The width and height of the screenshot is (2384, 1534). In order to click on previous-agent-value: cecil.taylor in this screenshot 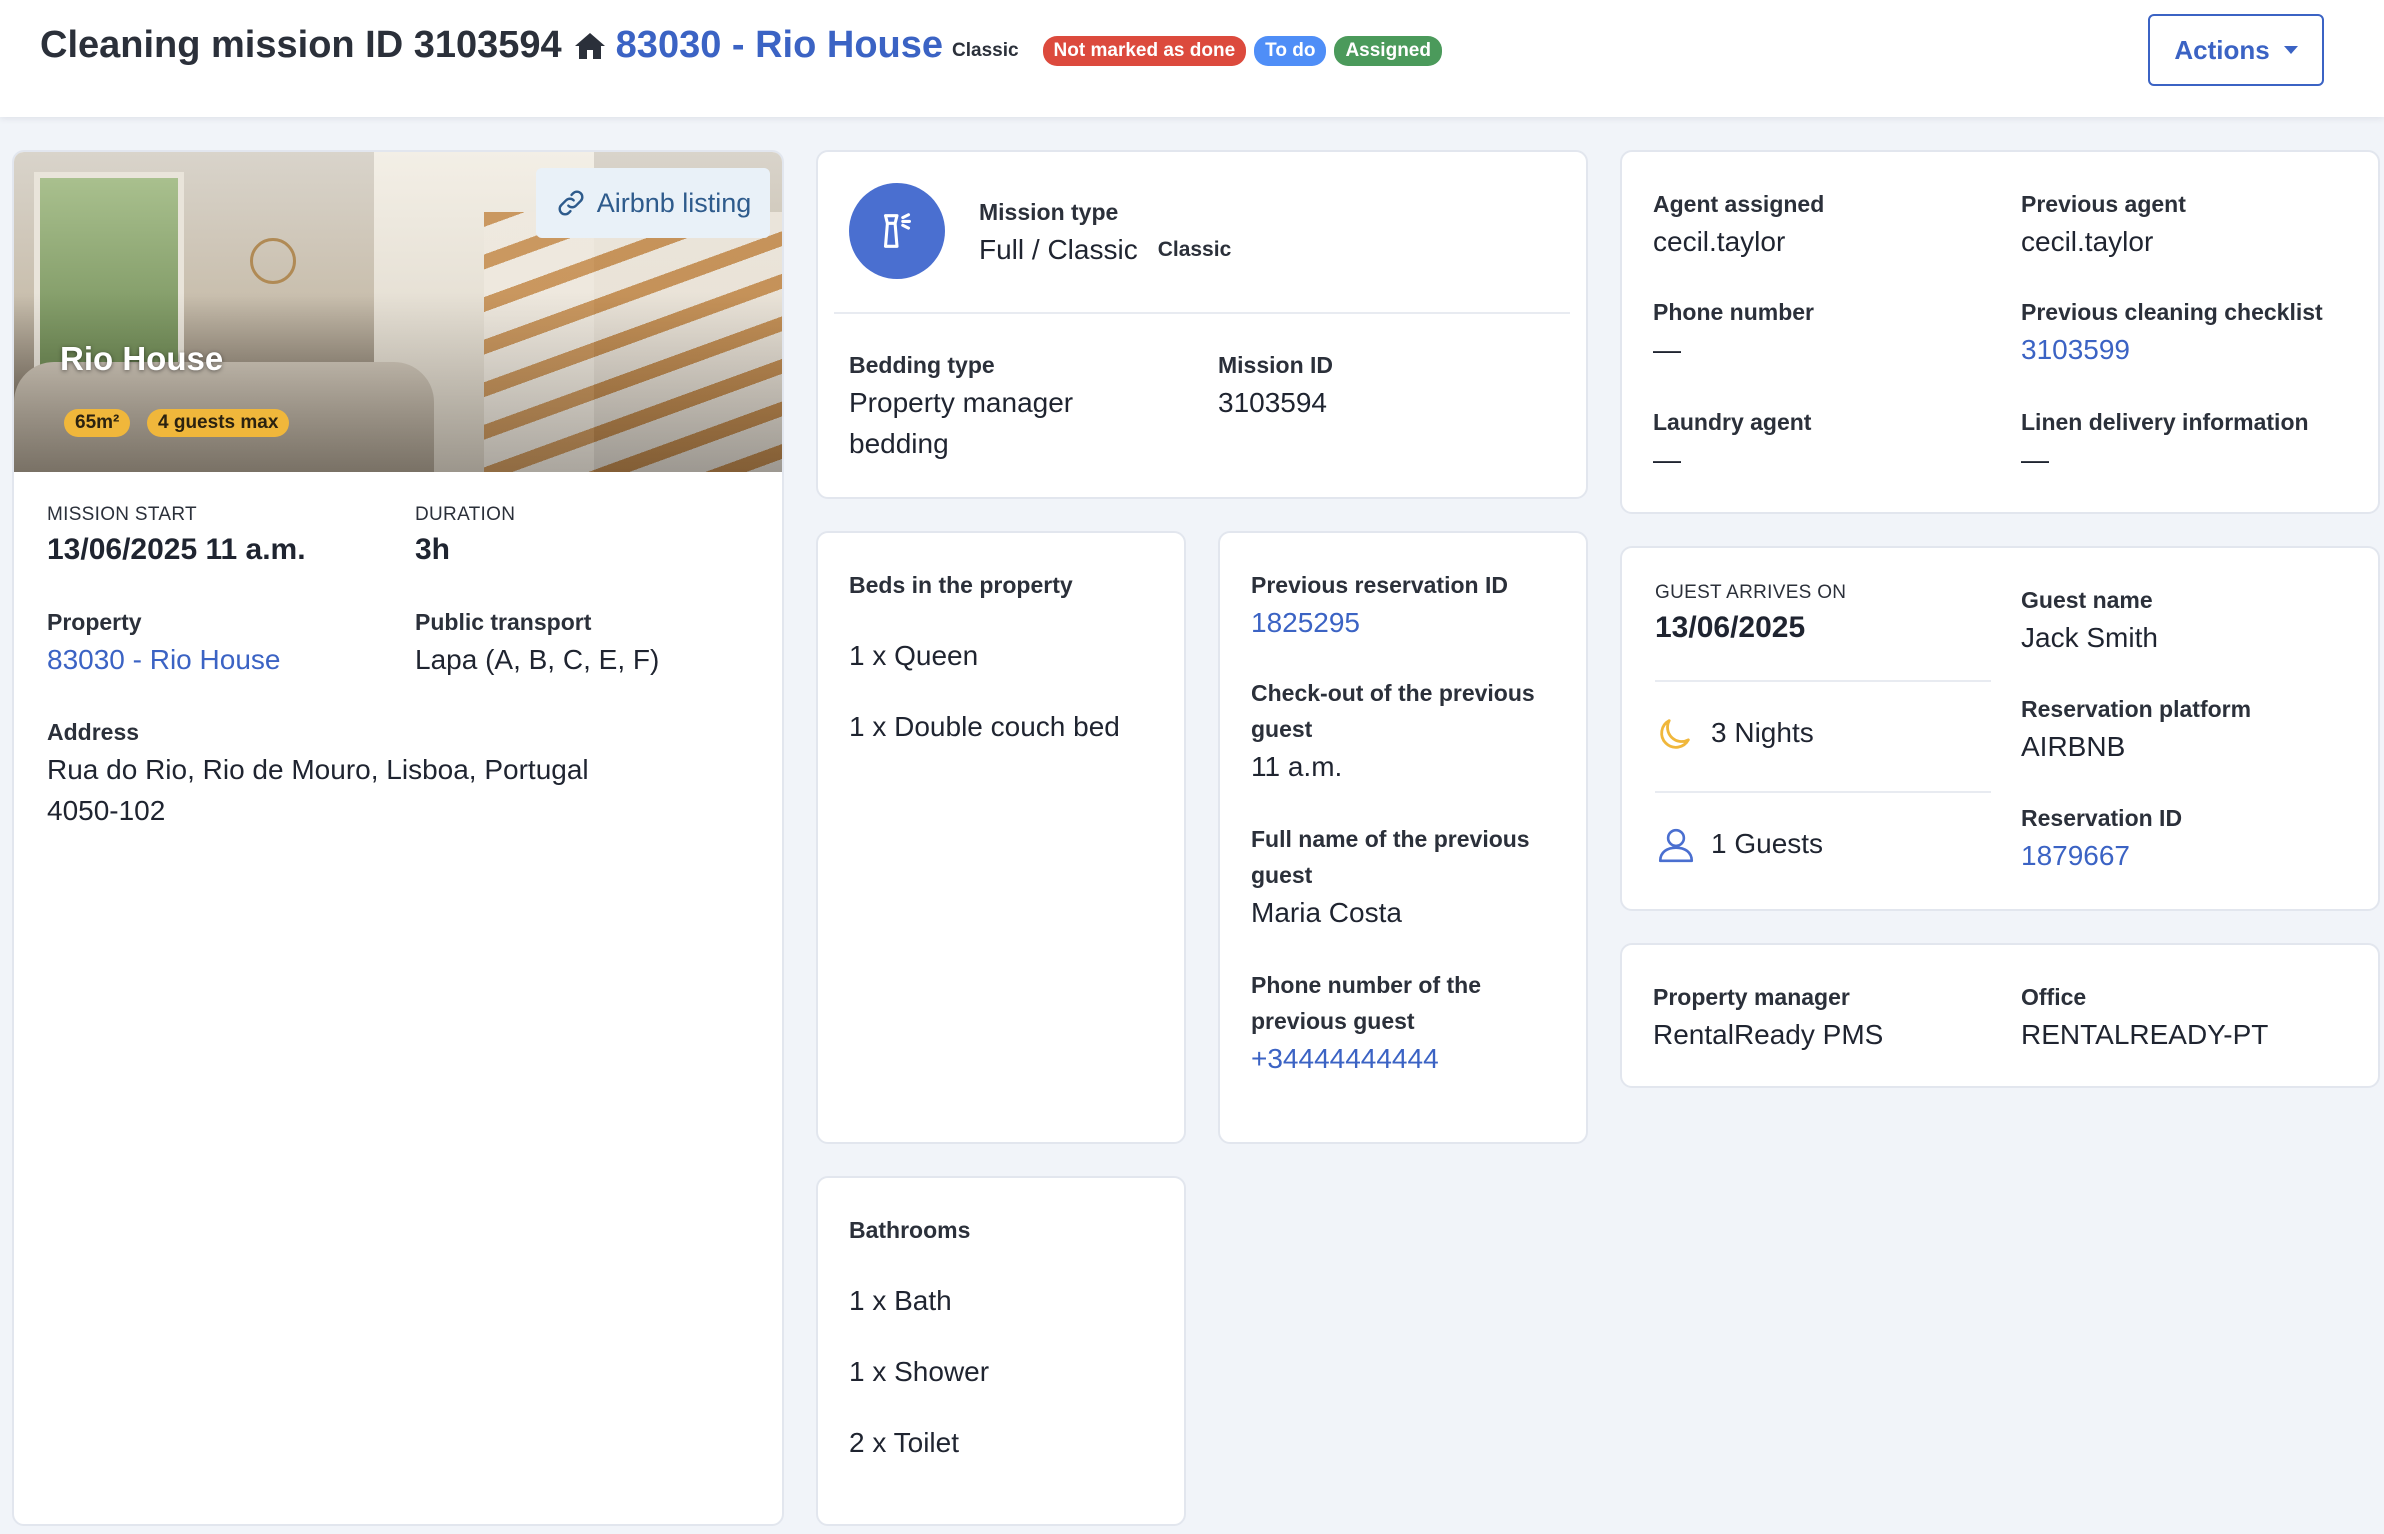, I will do `click(2087, 241)`.